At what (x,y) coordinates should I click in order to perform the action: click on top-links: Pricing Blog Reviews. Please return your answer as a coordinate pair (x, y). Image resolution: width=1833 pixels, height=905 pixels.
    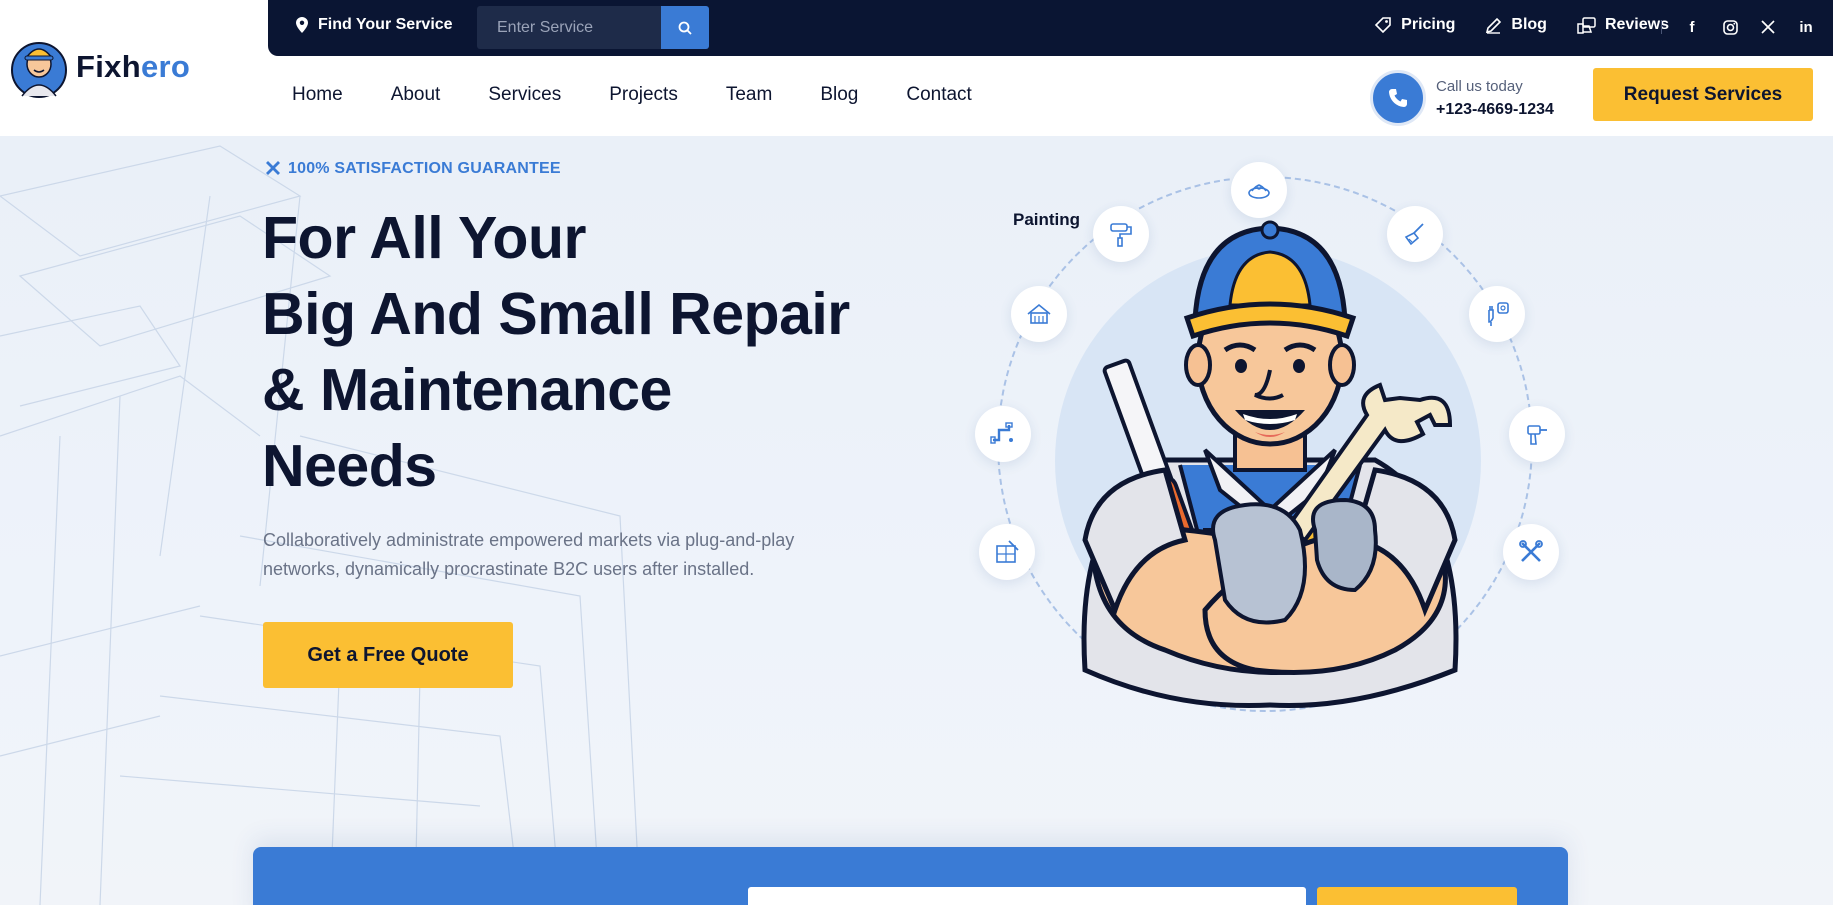
    Looking at the image, I should click on (1521, 25).